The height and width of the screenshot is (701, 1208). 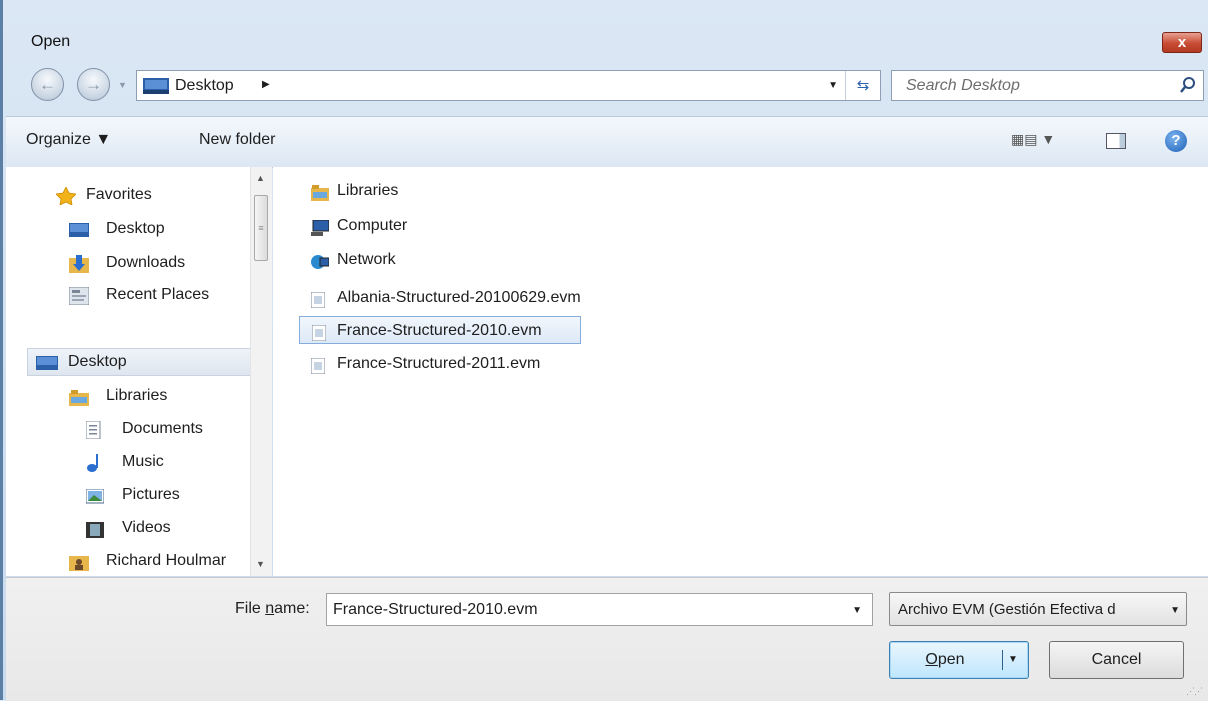 What do you see at coordinates (94, 430) in the screenshot?
I see `documents-icon` at bounding box center [94, 430].